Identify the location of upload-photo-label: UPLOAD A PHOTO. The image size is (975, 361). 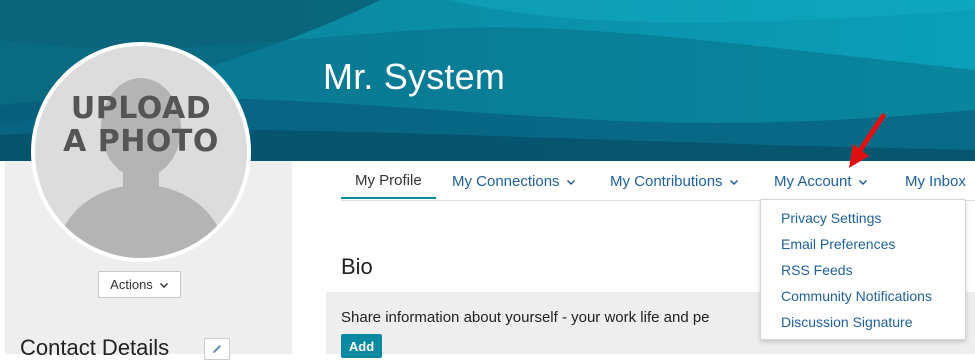
(141, 125).